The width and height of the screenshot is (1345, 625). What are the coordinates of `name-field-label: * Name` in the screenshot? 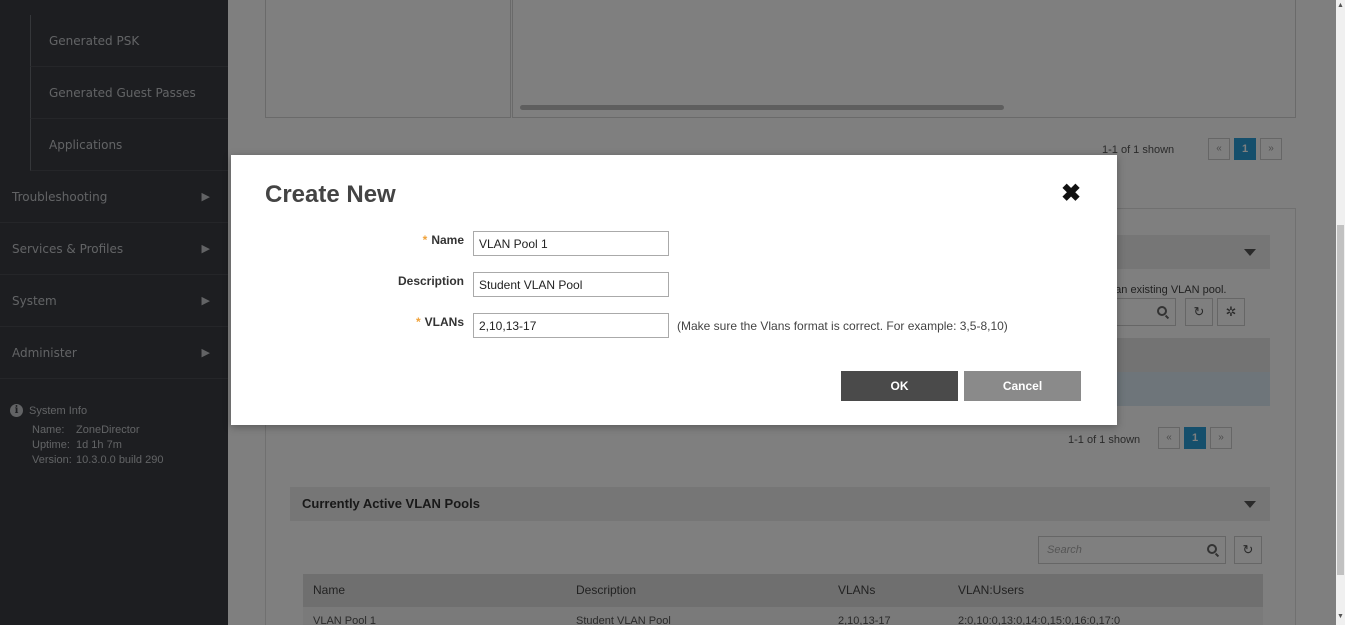 It's located at (443, 240).